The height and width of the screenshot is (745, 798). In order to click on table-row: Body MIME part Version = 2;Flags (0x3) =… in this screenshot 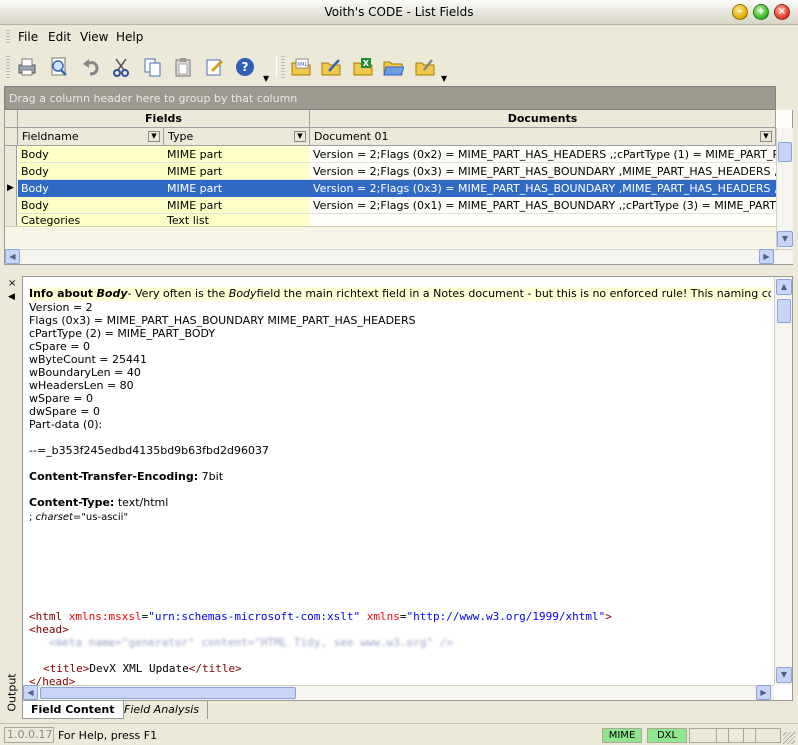, I will do `click(397, 171)`.